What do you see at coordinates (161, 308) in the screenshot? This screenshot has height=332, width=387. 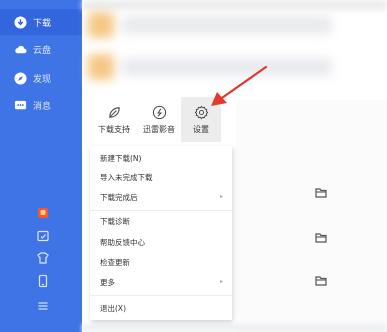 I see `menu-item-exit: 退出(X)` at bounding box center [161, 308].